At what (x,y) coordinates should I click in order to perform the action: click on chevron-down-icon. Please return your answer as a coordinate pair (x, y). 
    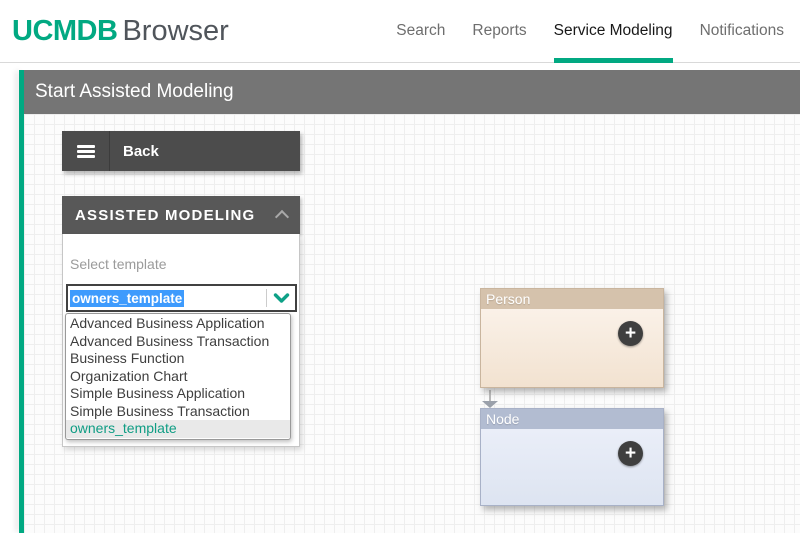
    Looking at the image, I should click on (281, 298).